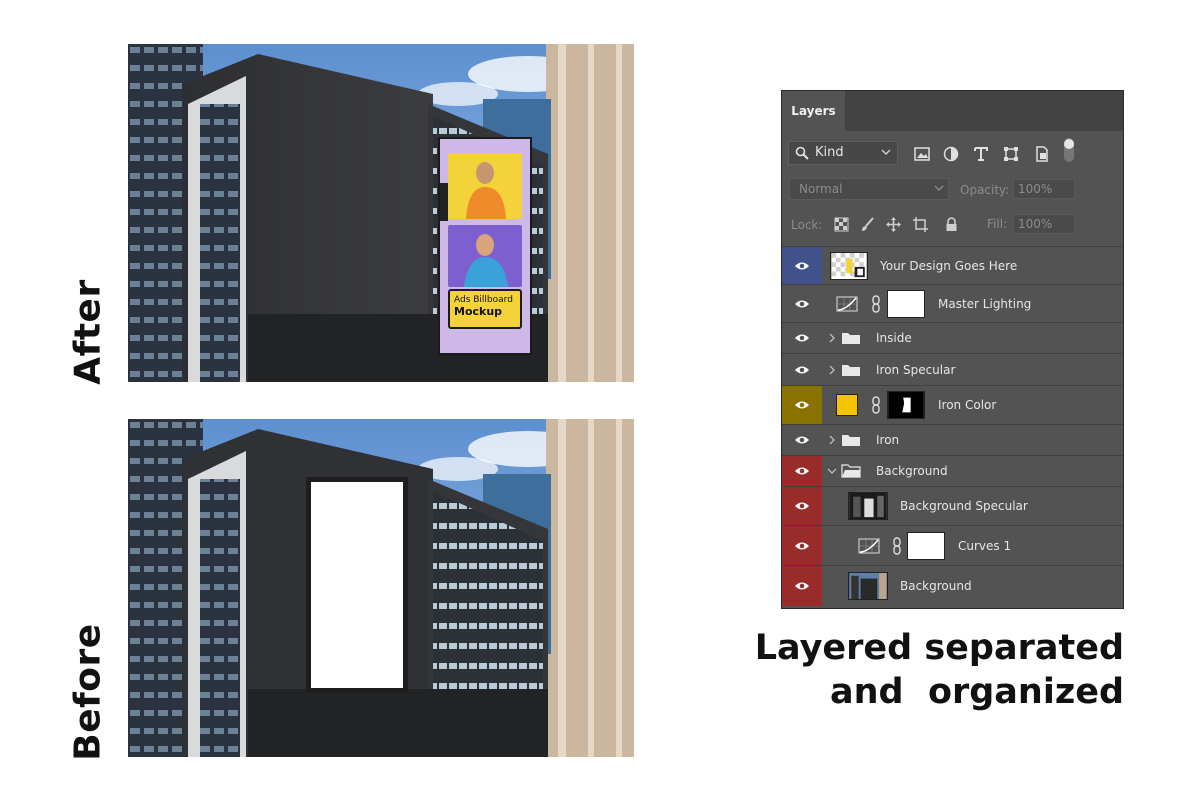  I want to click on tagline-line-2: and organized, so click(976, 692).